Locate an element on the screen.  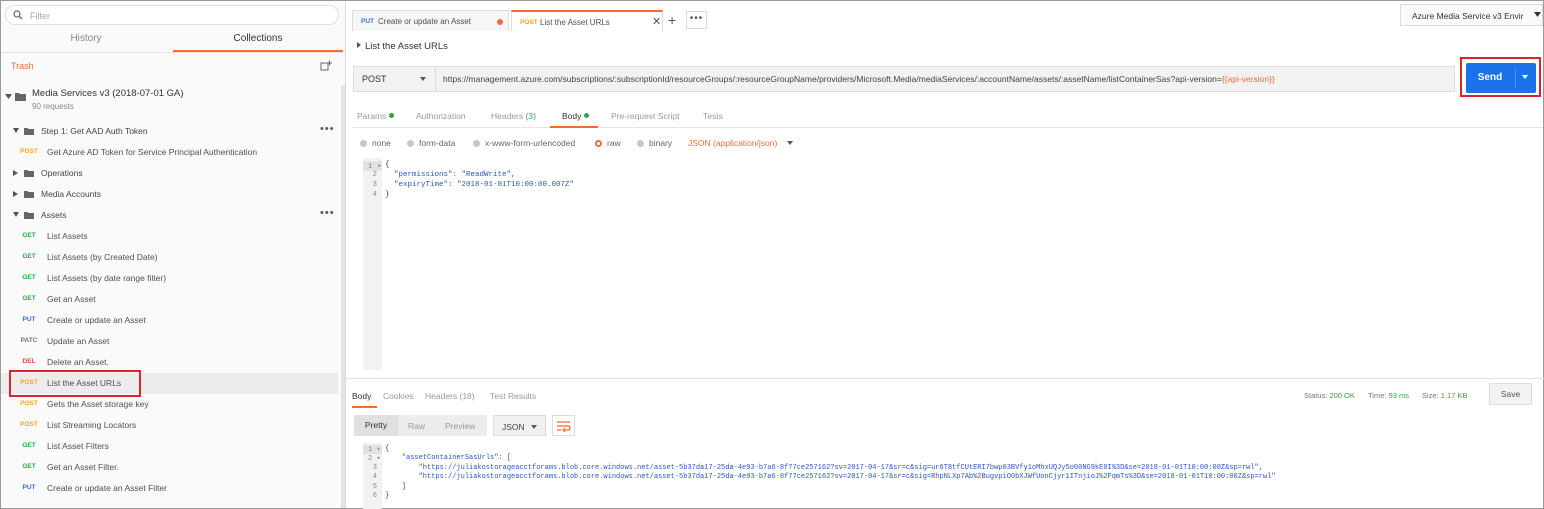
tab-history: History is located at coordinates (86, 40).